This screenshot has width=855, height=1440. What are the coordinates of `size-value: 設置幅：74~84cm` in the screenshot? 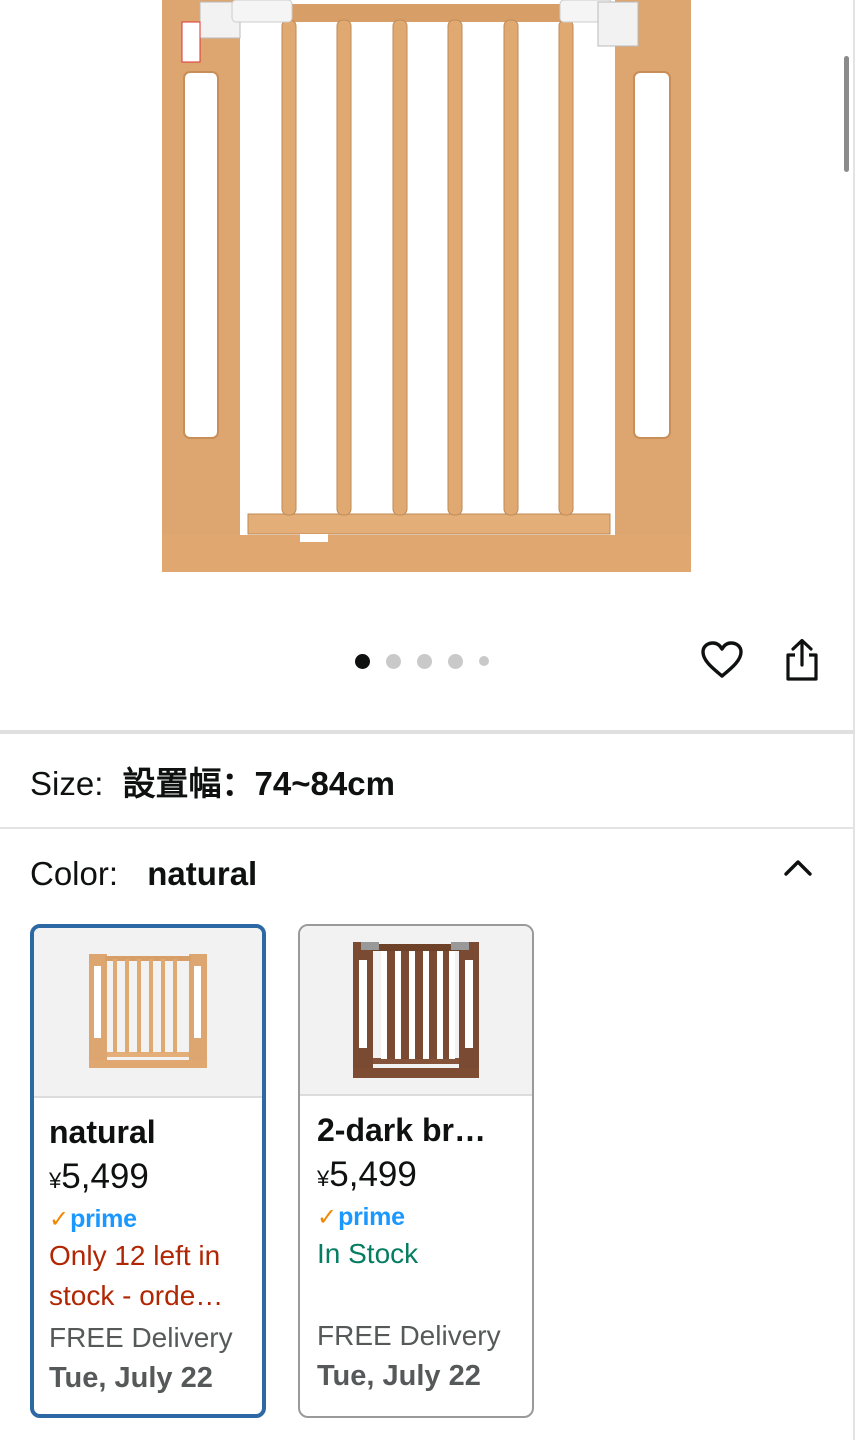 It's located at (258, 783).